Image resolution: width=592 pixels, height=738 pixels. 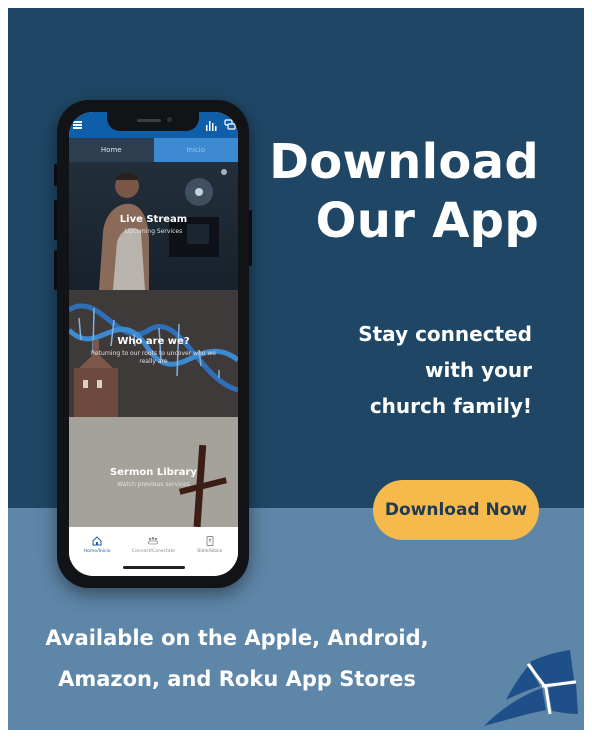 I want to click on nav-label-home: Home/Inicio, so click(x=97, y=551).